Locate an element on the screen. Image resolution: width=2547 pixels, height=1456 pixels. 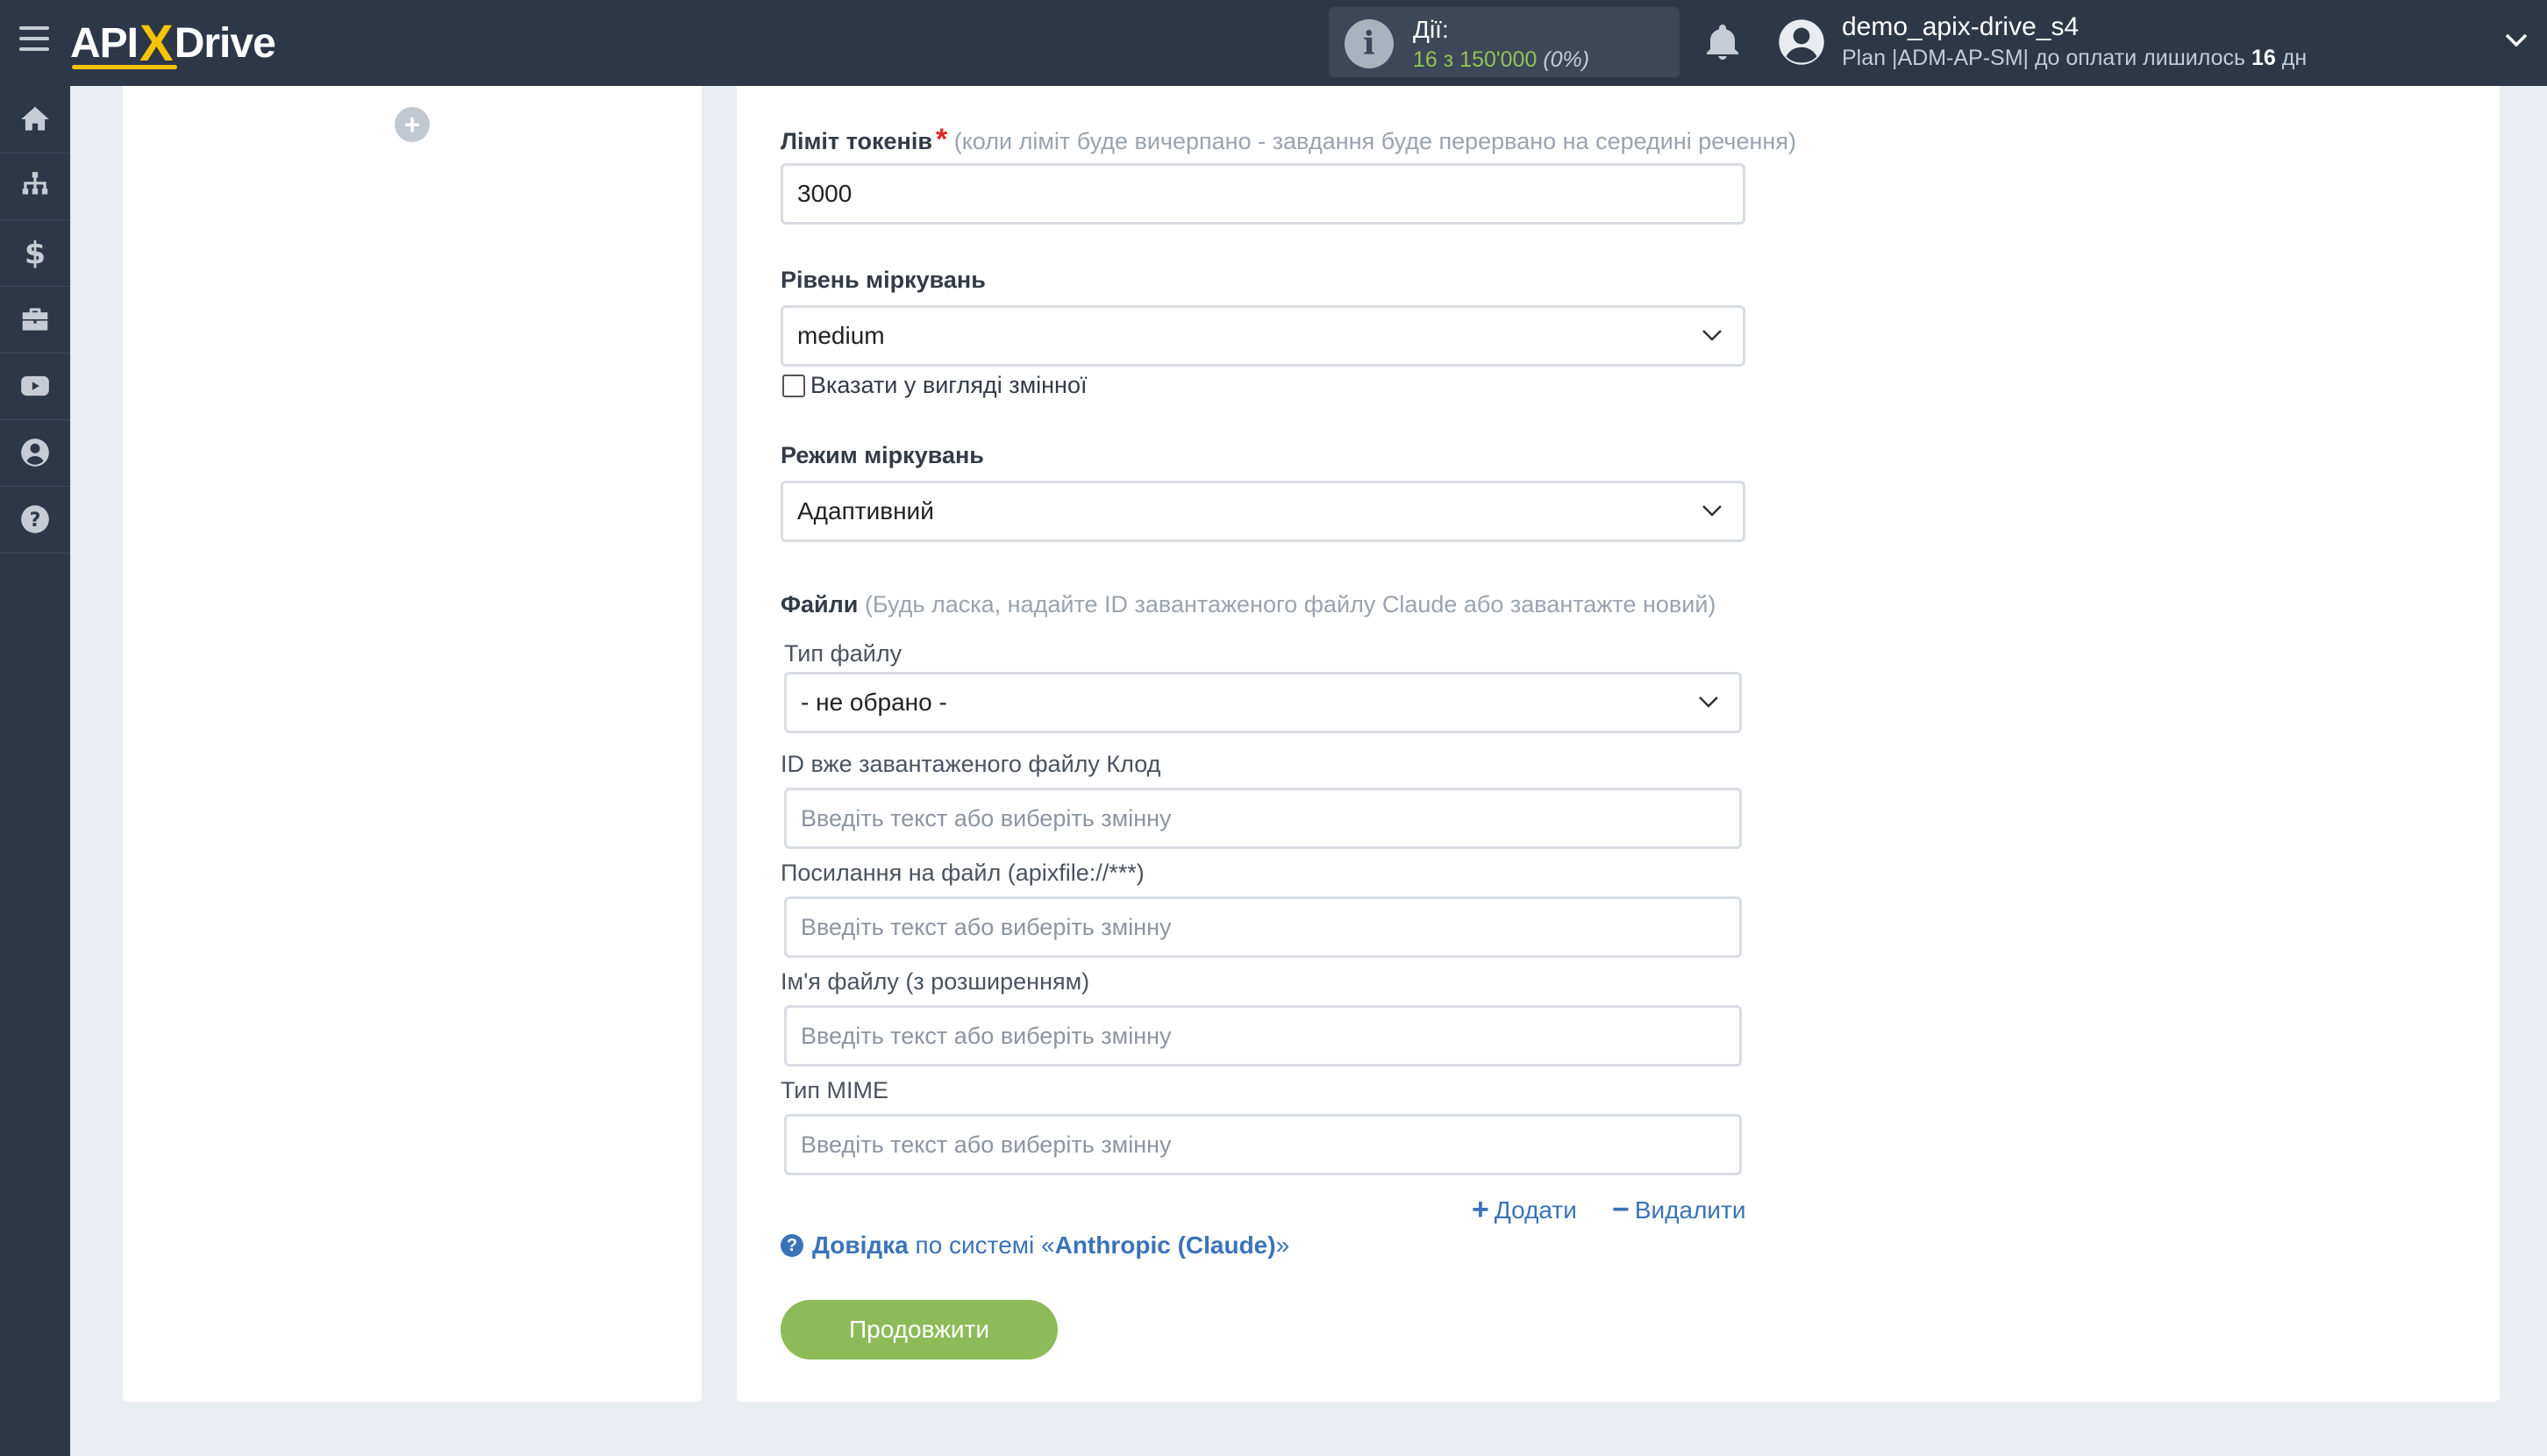
mime-type-placeholder: Введіть текст або виберіть змінну is located at coordinates (987, 1144).